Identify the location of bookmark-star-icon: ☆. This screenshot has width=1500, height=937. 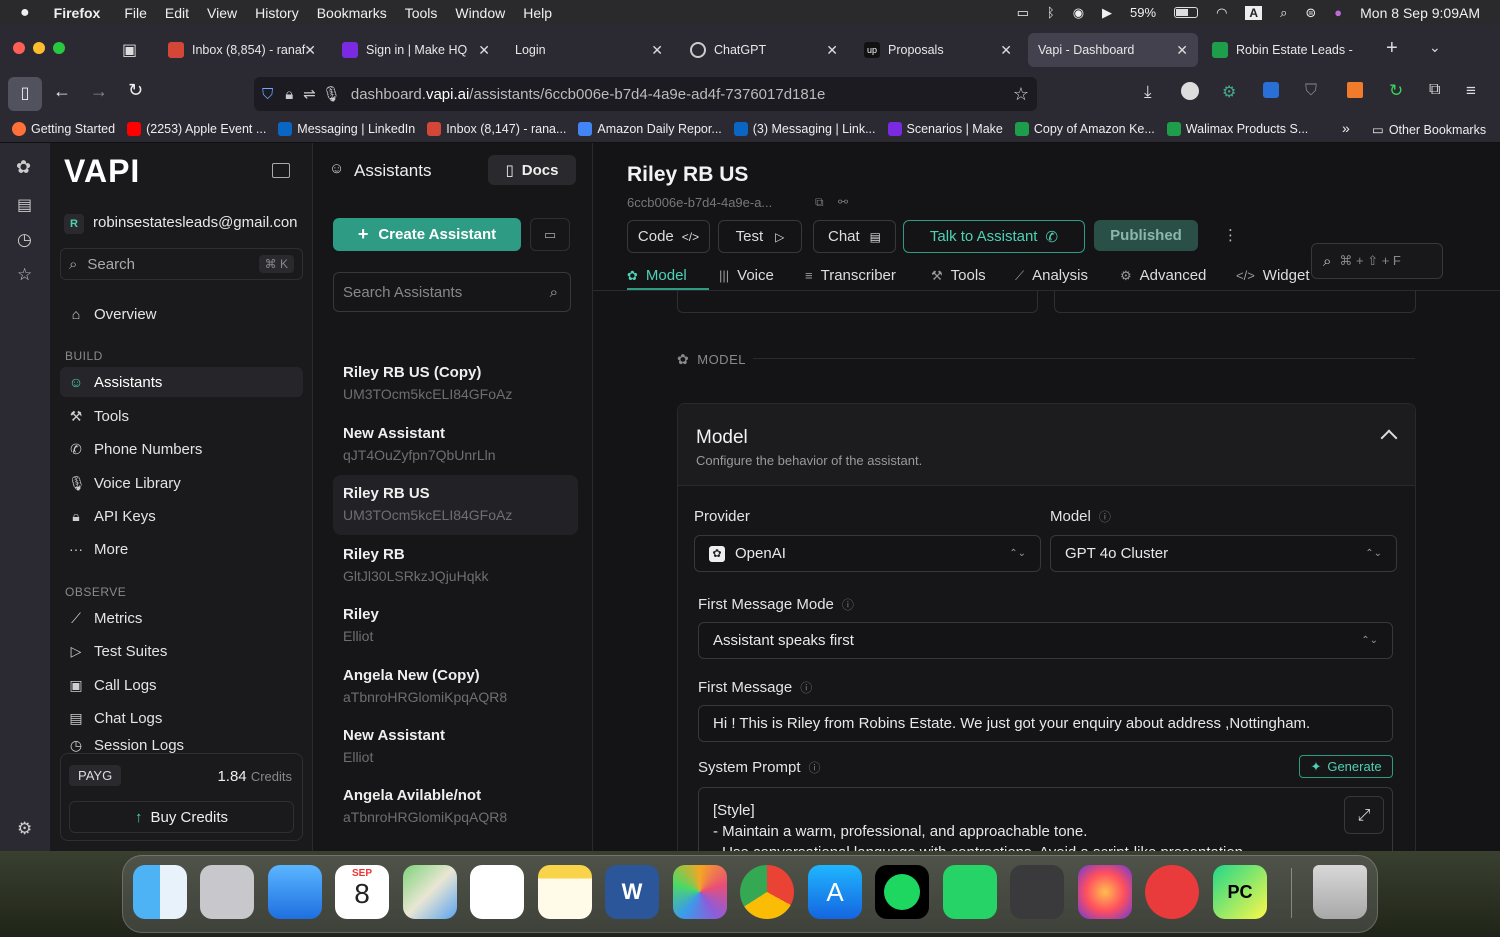
(1021, 94).